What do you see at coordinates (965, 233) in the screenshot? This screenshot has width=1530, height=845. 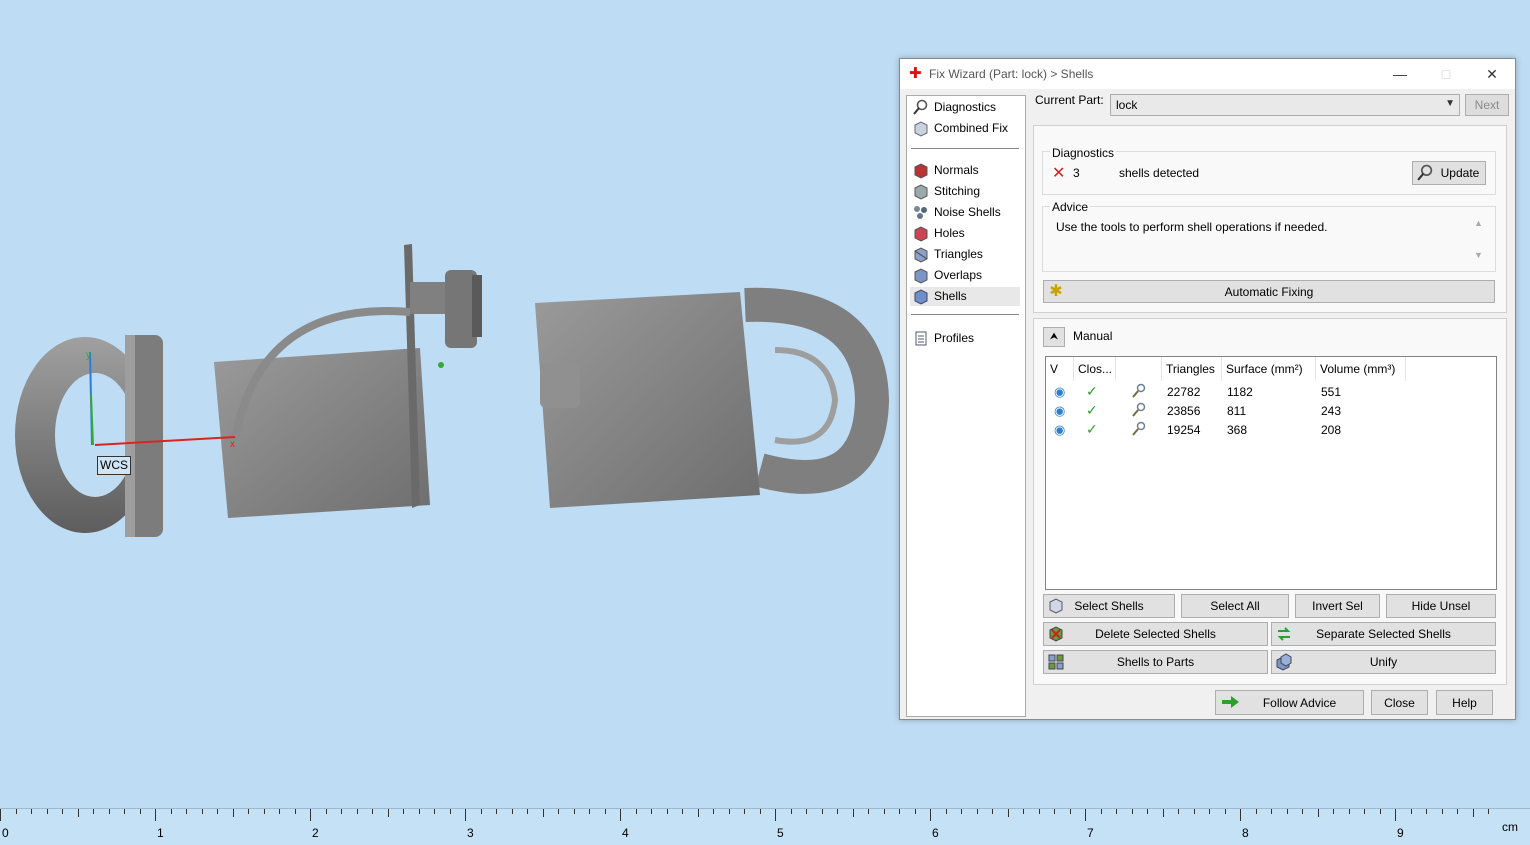 I see `nav-item-holes: Holes` at bounding box center [965, 233].